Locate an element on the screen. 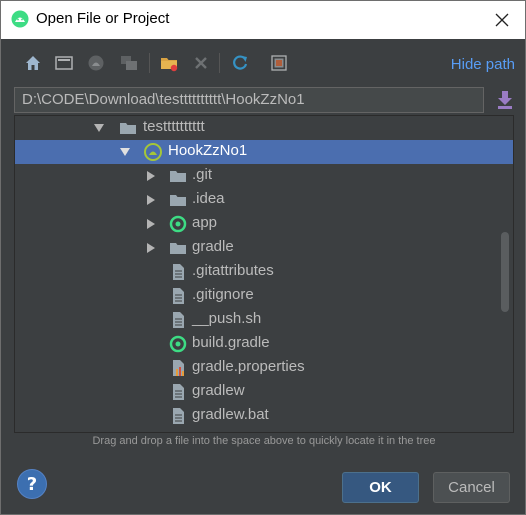  delete-button is located at coordinates (201, 63).